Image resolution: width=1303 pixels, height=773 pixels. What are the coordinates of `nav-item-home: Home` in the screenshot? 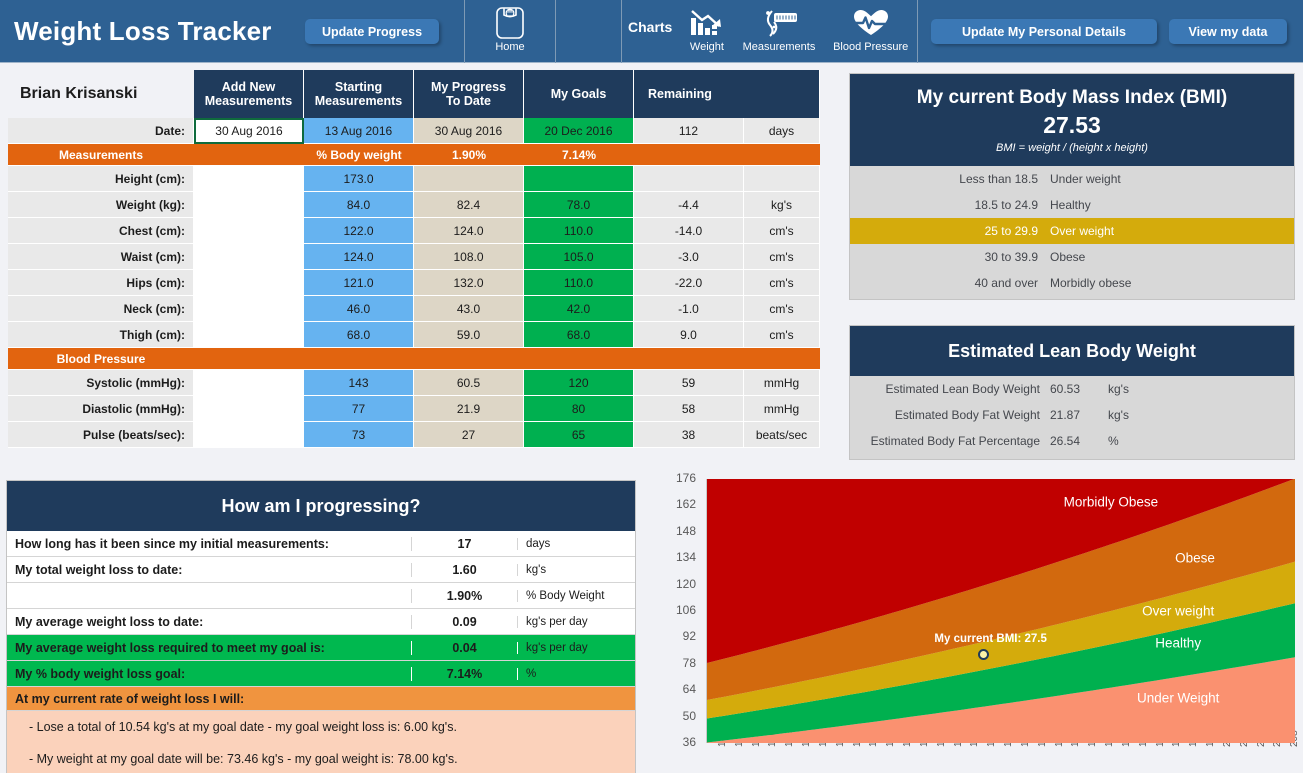 It's located at (510, 31).